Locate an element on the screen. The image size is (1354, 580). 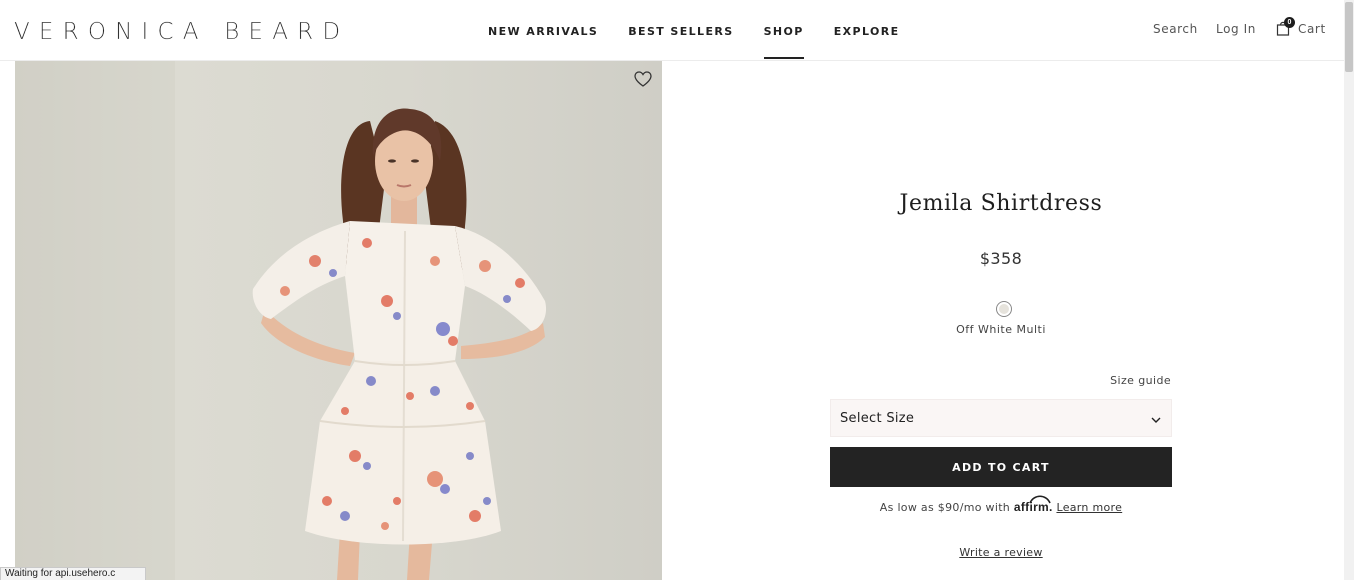
affirm-arc-icon is located at coordinates (1040, 499).